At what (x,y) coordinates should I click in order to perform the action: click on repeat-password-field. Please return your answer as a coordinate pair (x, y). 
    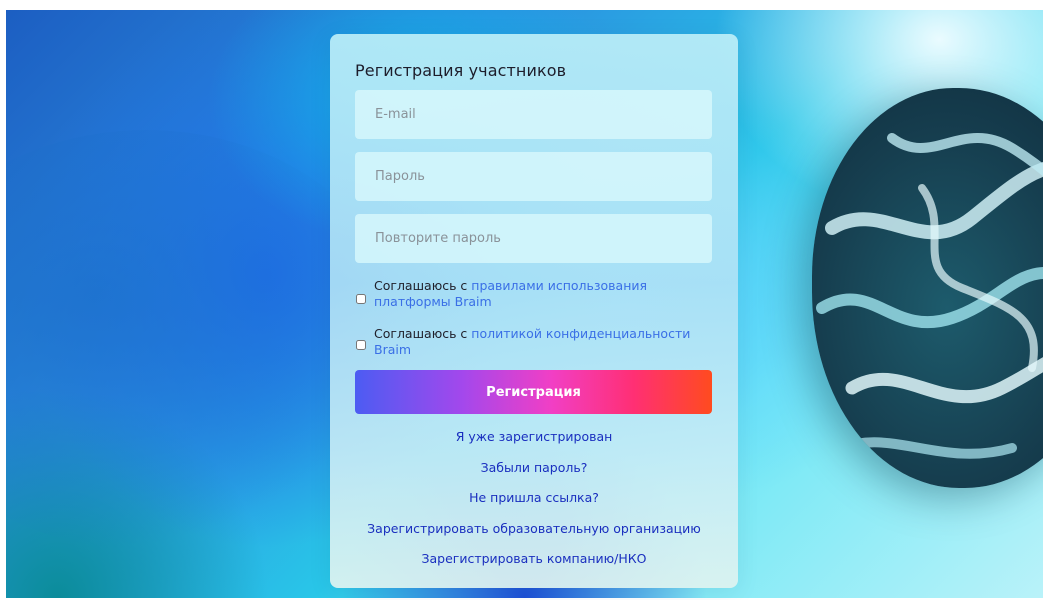
    Looking at the image, I should click on (533, 238).